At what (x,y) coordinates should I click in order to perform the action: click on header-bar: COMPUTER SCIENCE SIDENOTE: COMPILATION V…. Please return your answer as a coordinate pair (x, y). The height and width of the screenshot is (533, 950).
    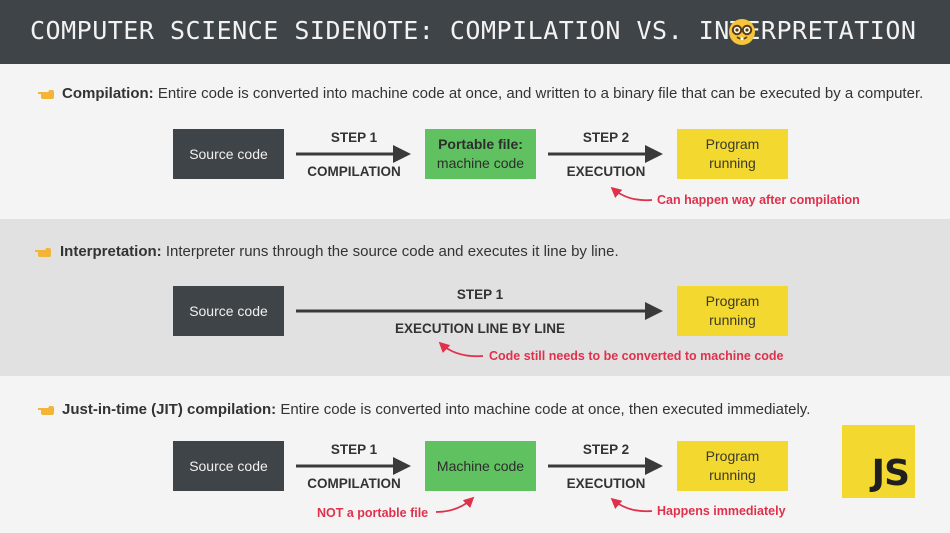
    Looking at the image, I should click on (475, 32).